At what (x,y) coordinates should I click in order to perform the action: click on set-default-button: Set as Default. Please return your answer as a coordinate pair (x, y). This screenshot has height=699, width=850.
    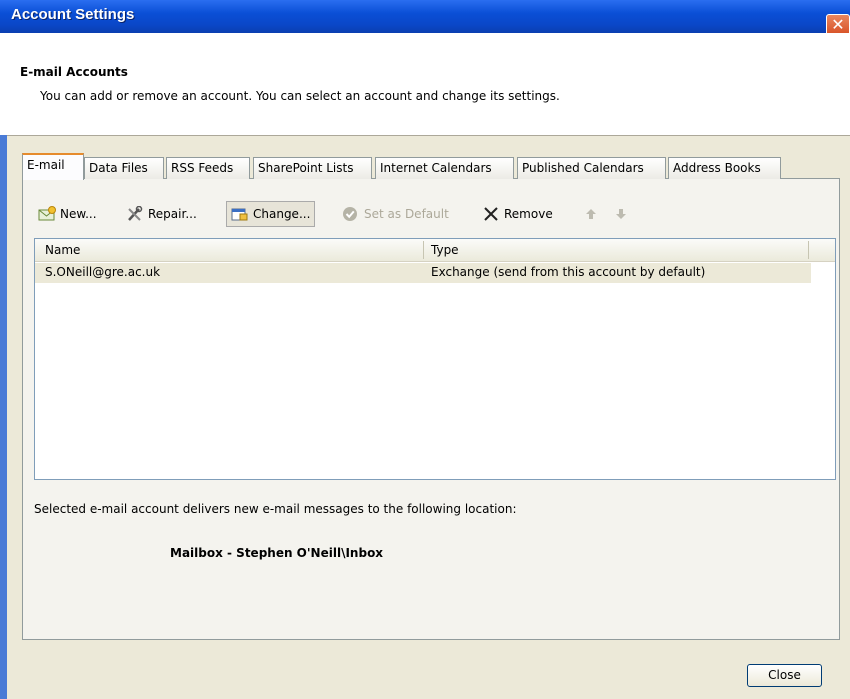
    Looking at the image, I should click on (395, 214).